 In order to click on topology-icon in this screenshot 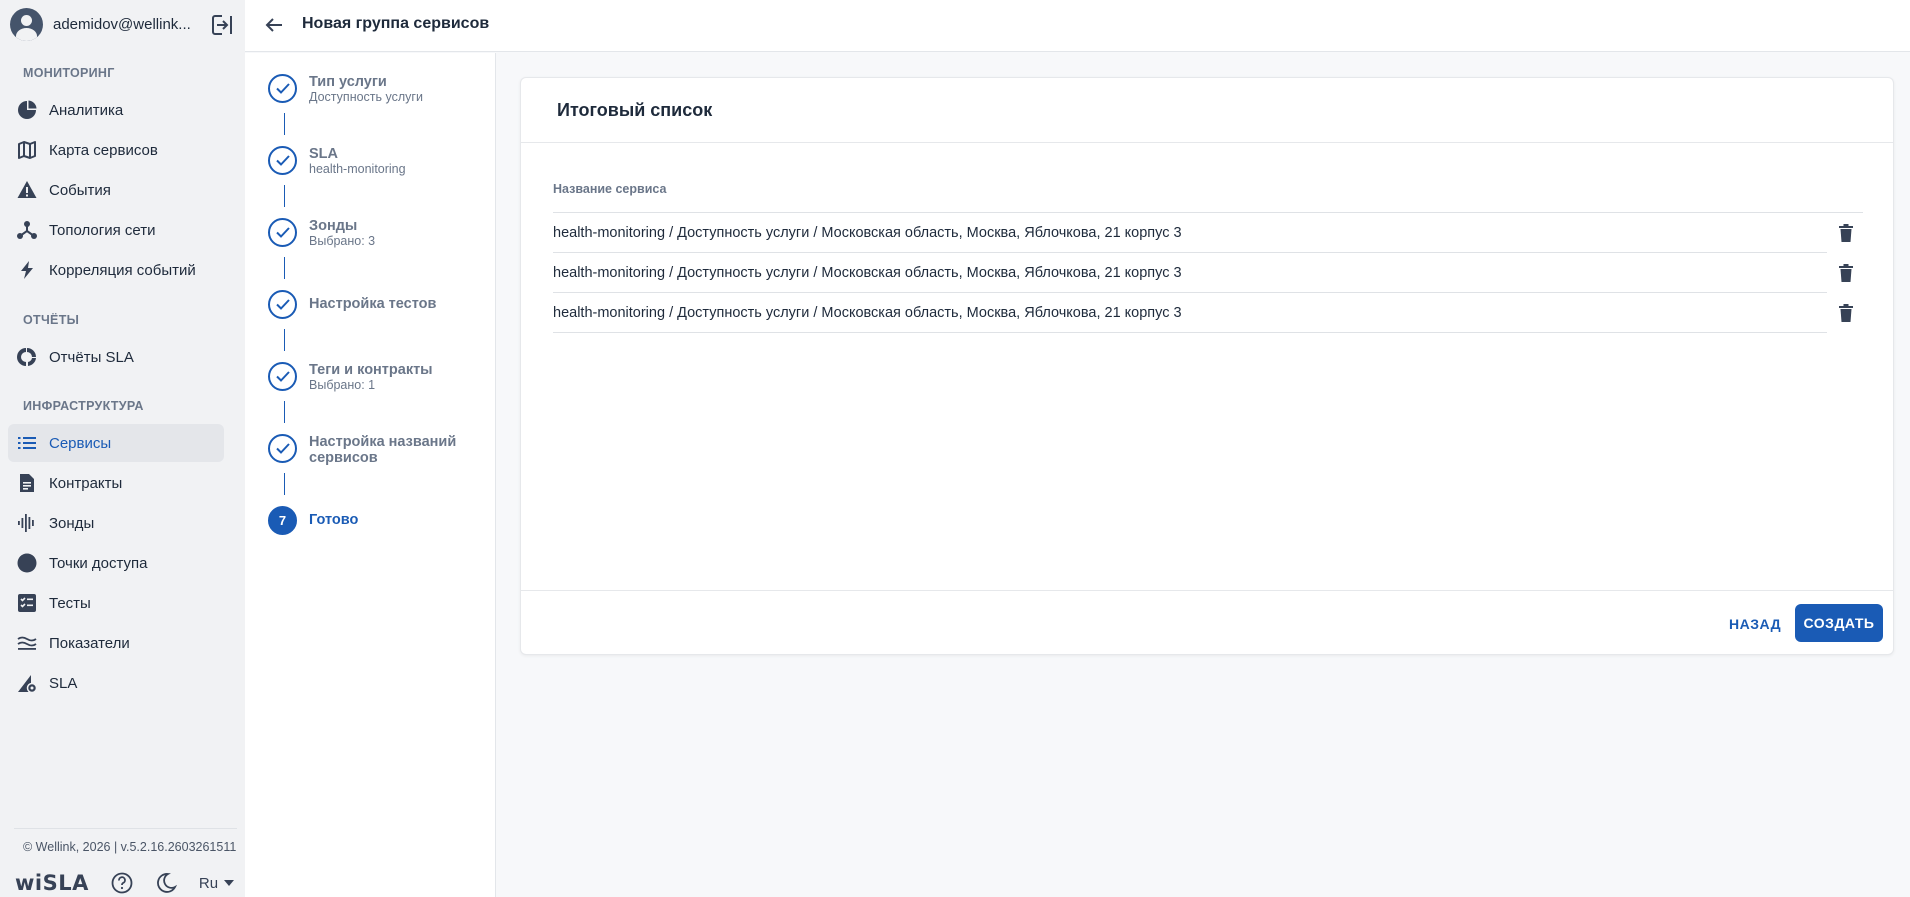, I will do `click(27, 230)`.